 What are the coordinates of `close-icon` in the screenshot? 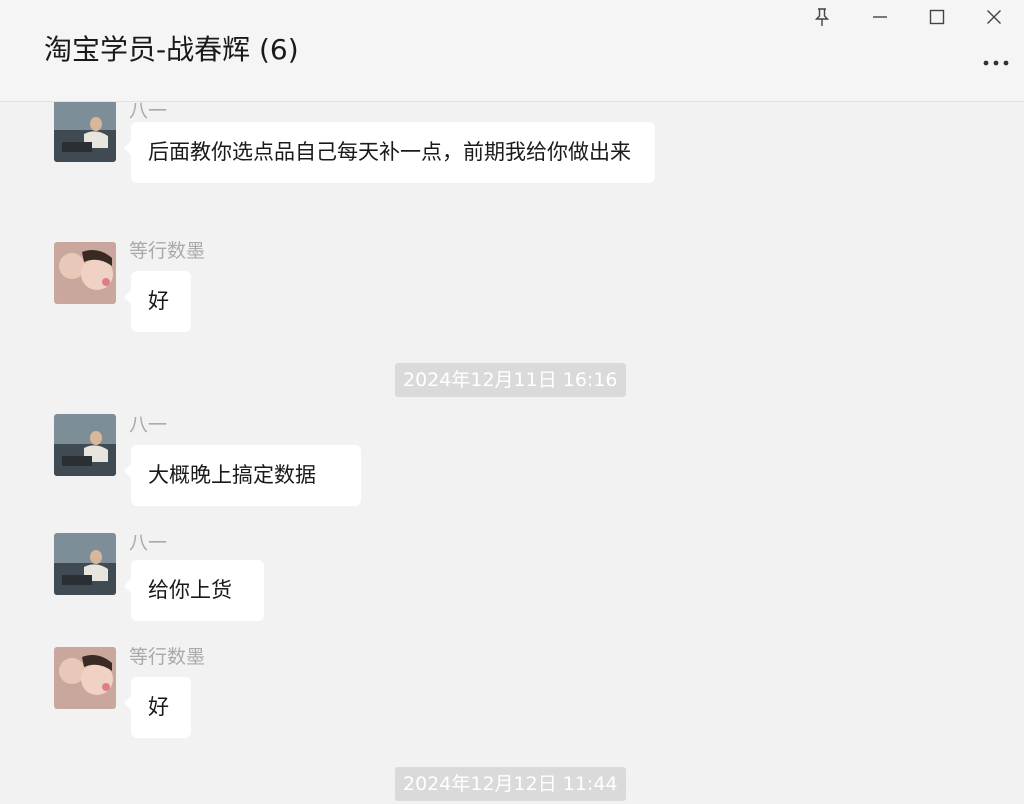 It's located at (994, 17).